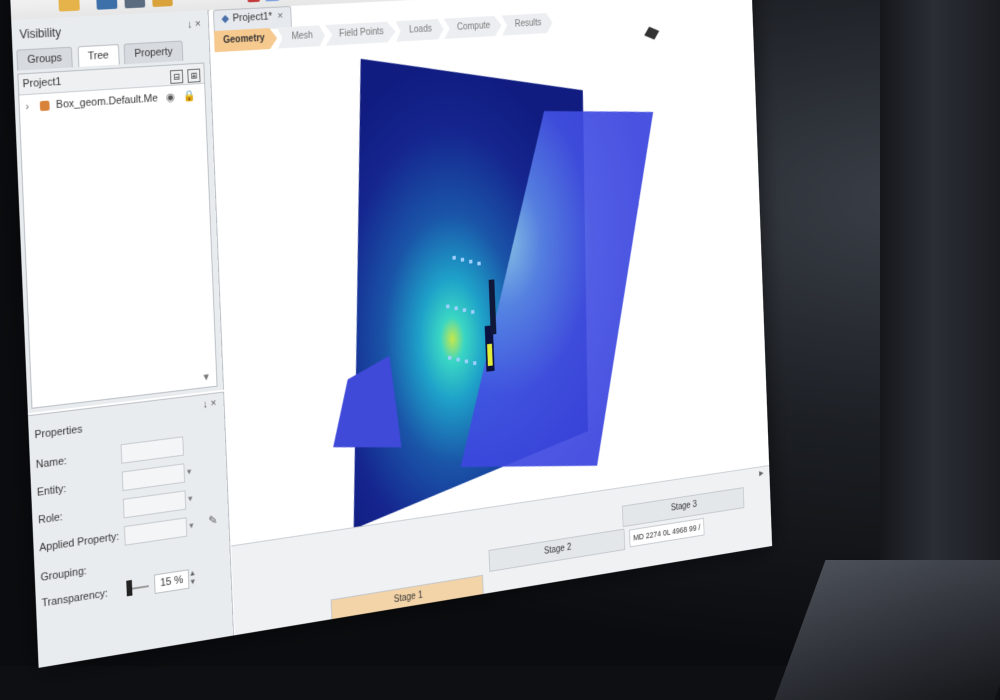 This screenshot has height=700, width=1000. I want to click on entity-select: ▼, so click(157, 477).